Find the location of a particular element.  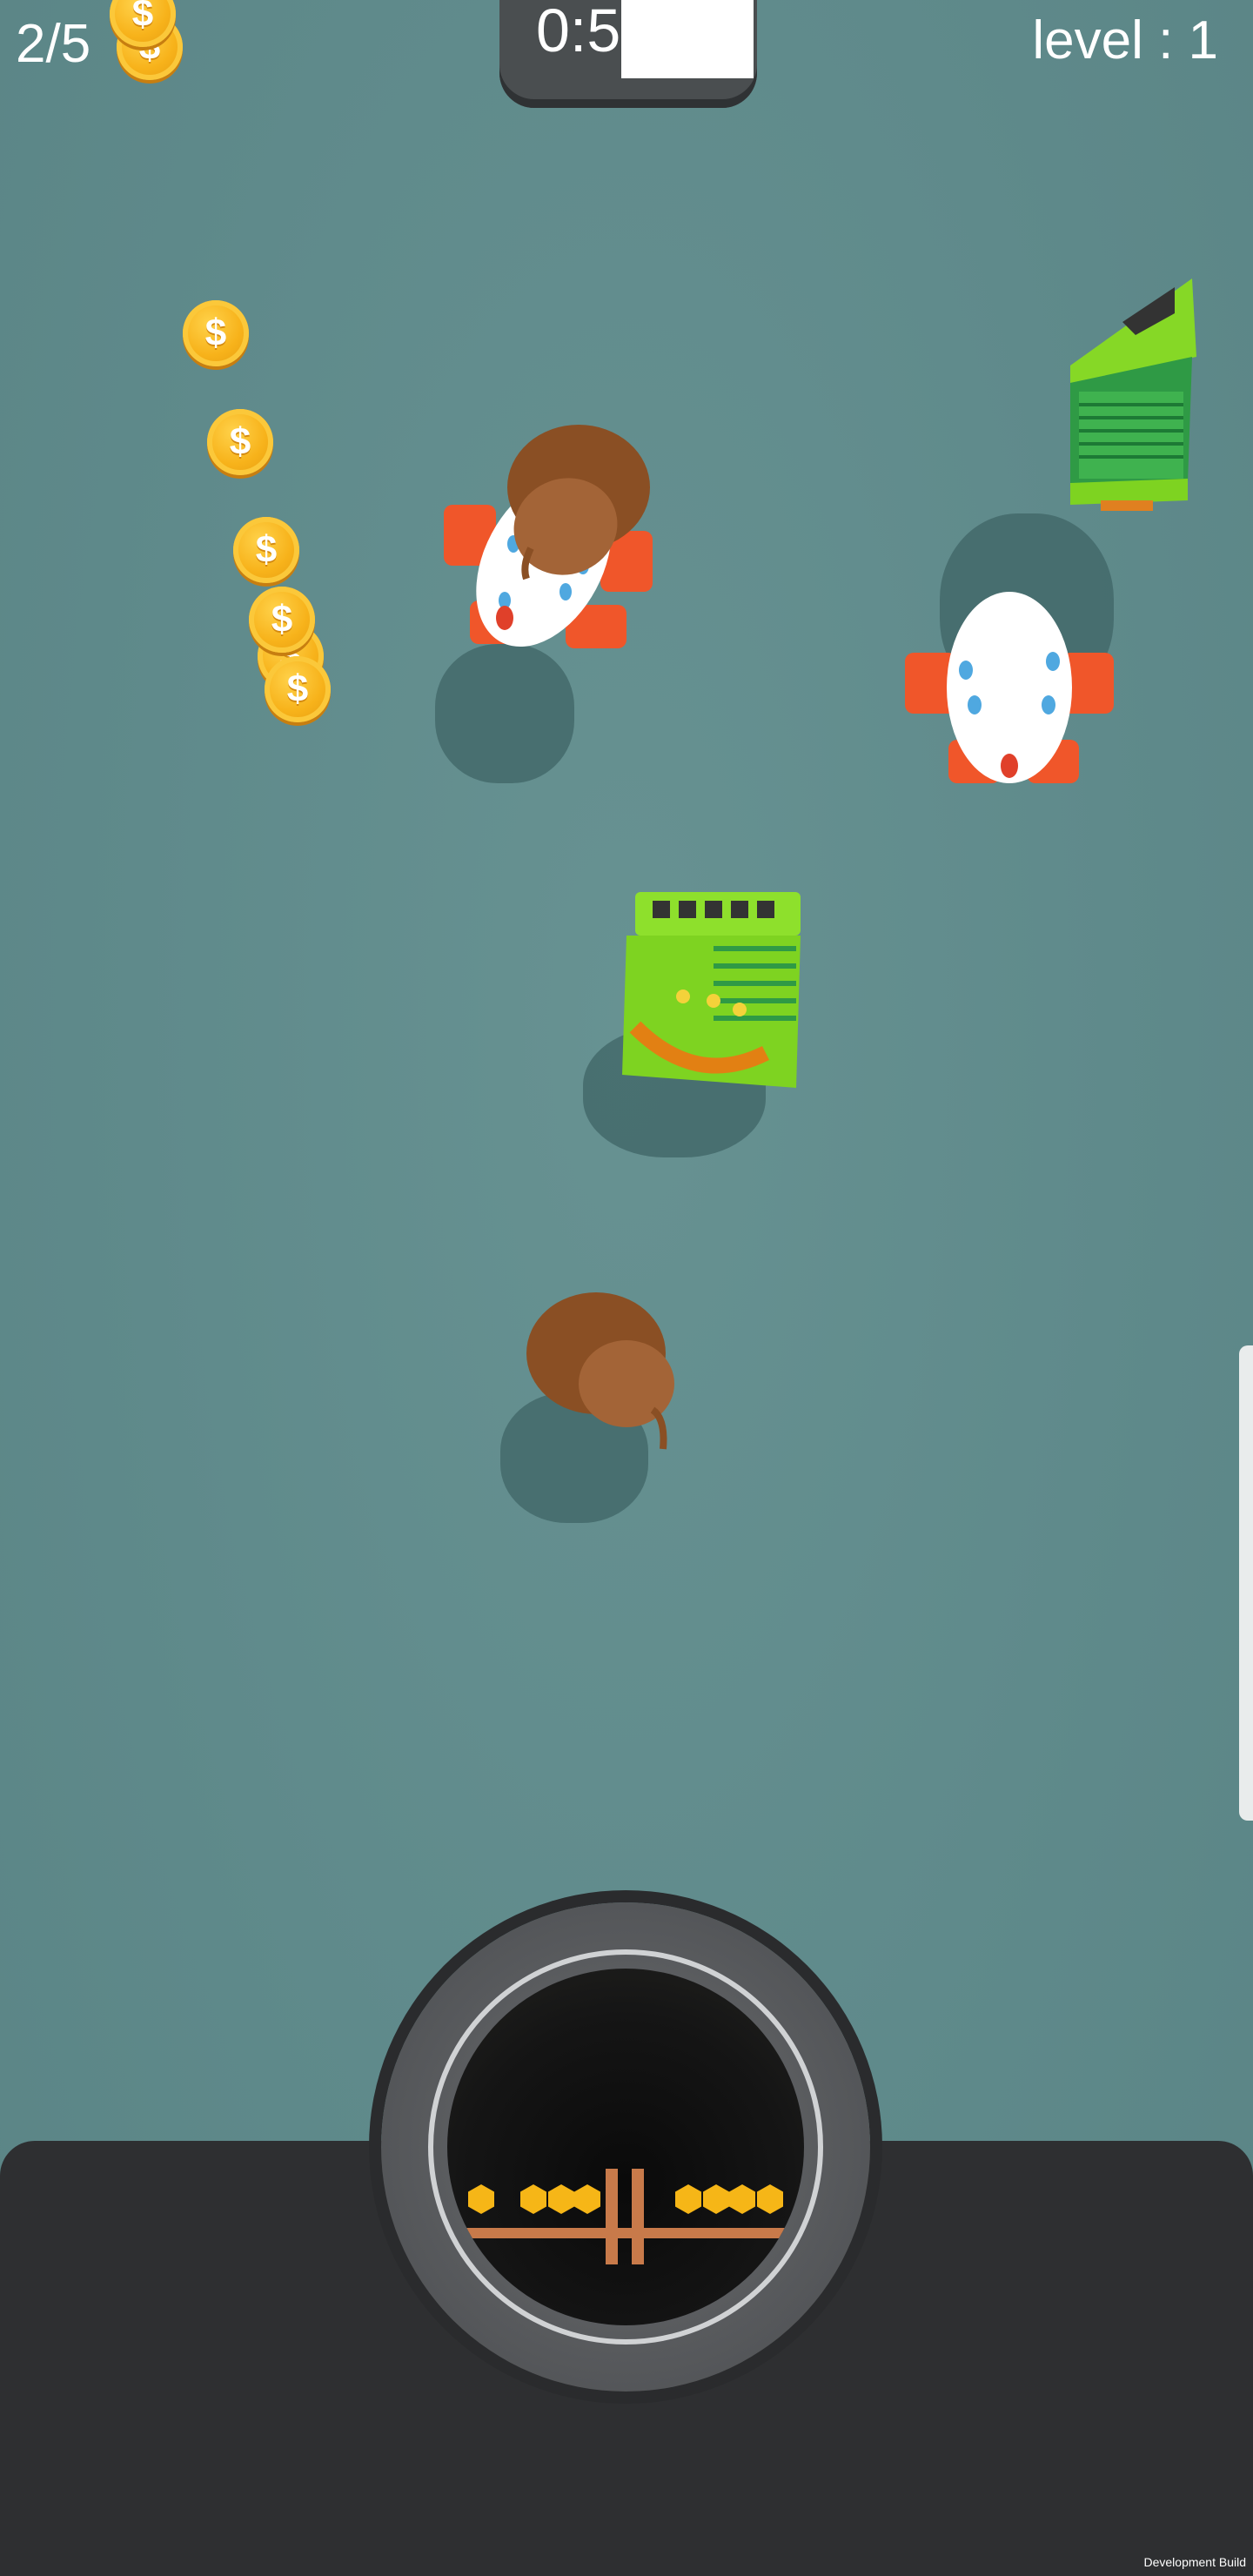

hole-bar is located at coordinates (625, 2233).